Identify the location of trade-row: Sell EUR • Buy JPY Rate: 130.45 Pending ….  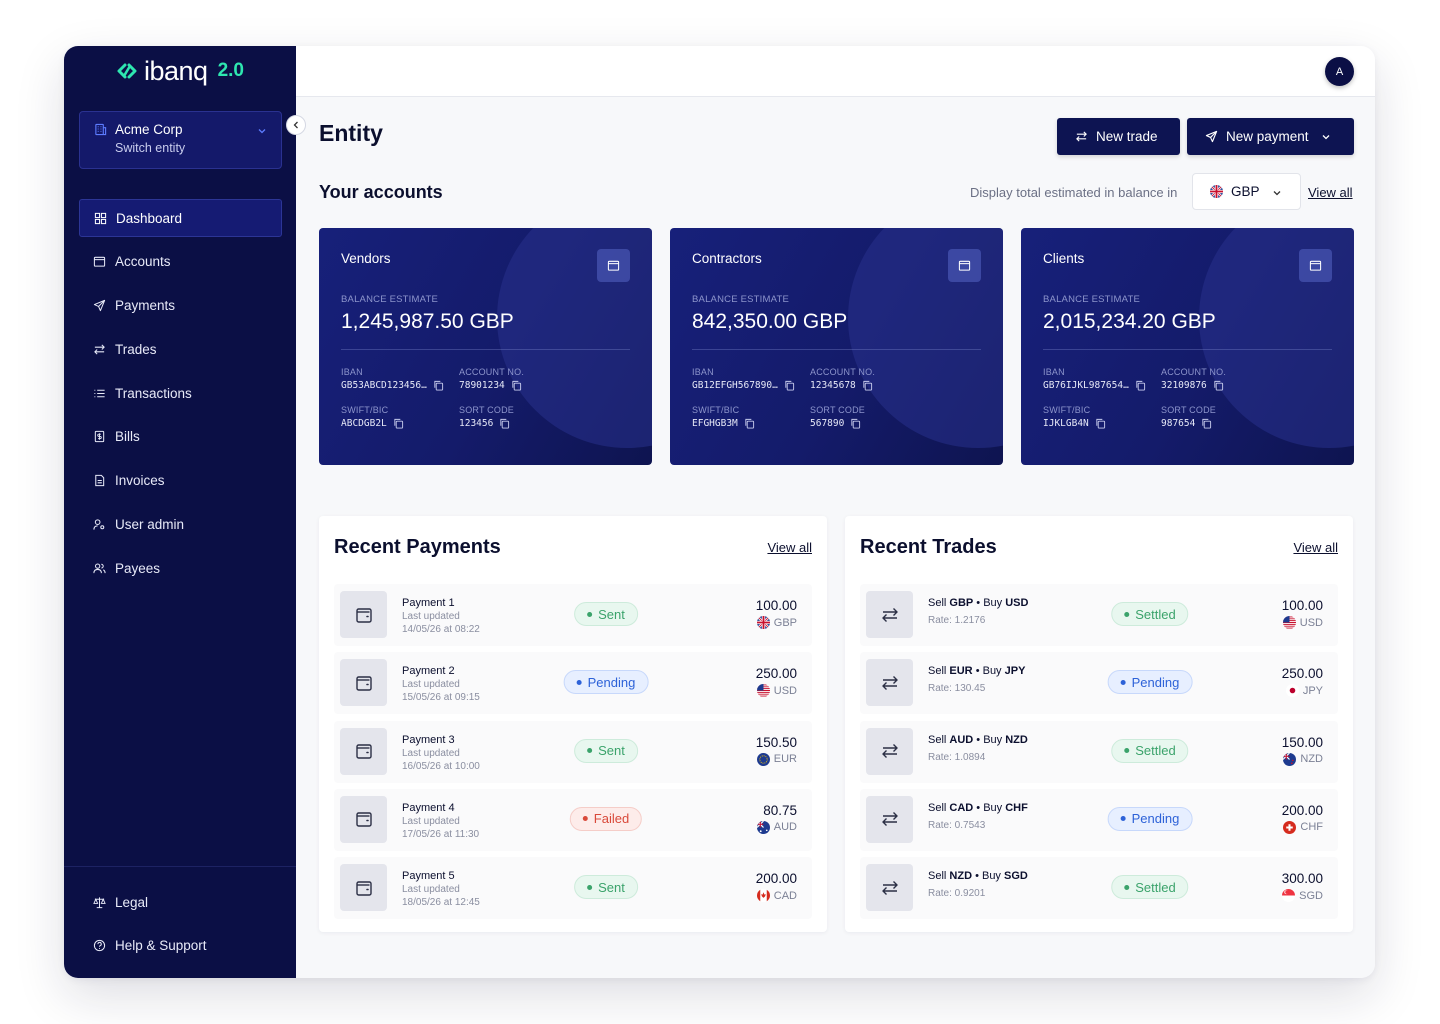
(1099, 683).